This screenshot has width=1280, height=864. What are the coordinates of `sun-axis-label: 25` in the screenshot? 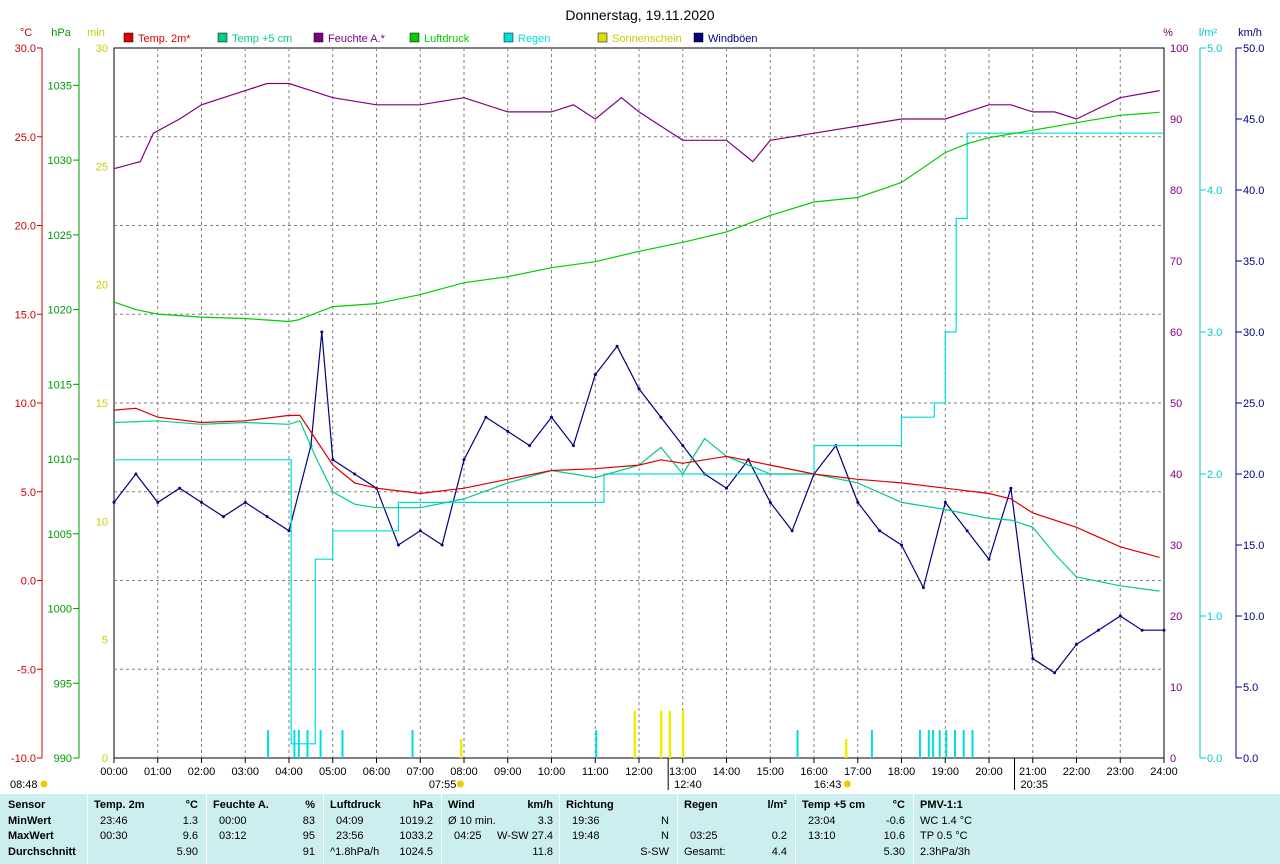 It's located at (102, 167).